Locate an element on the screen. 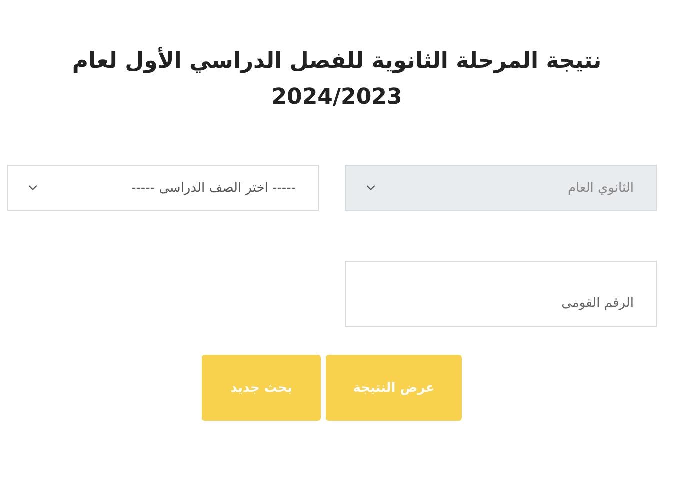  dropdown-select: ----- اختر الصف الدراسى ----- is located at coordinates (163, 188).